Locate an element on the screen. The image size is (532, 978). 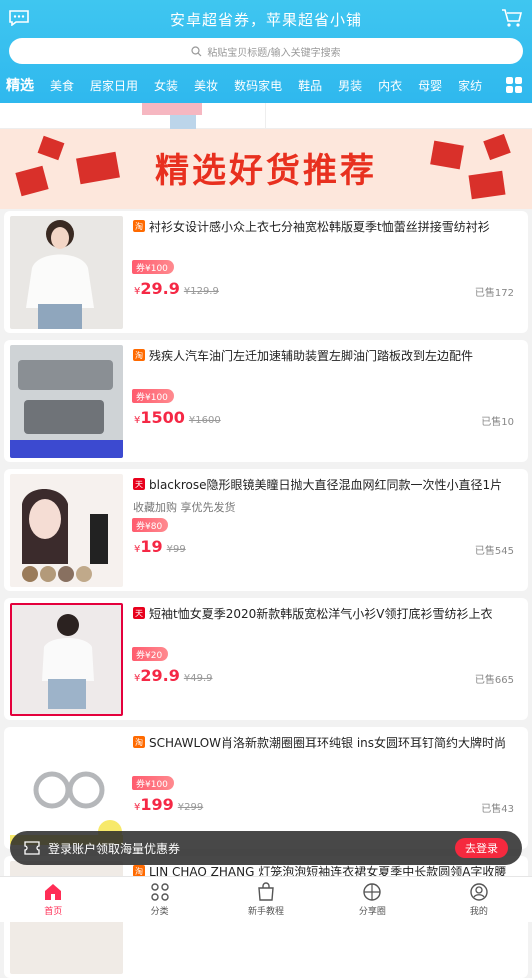
tab-label: 分类 is located at coordinates (159, 912).